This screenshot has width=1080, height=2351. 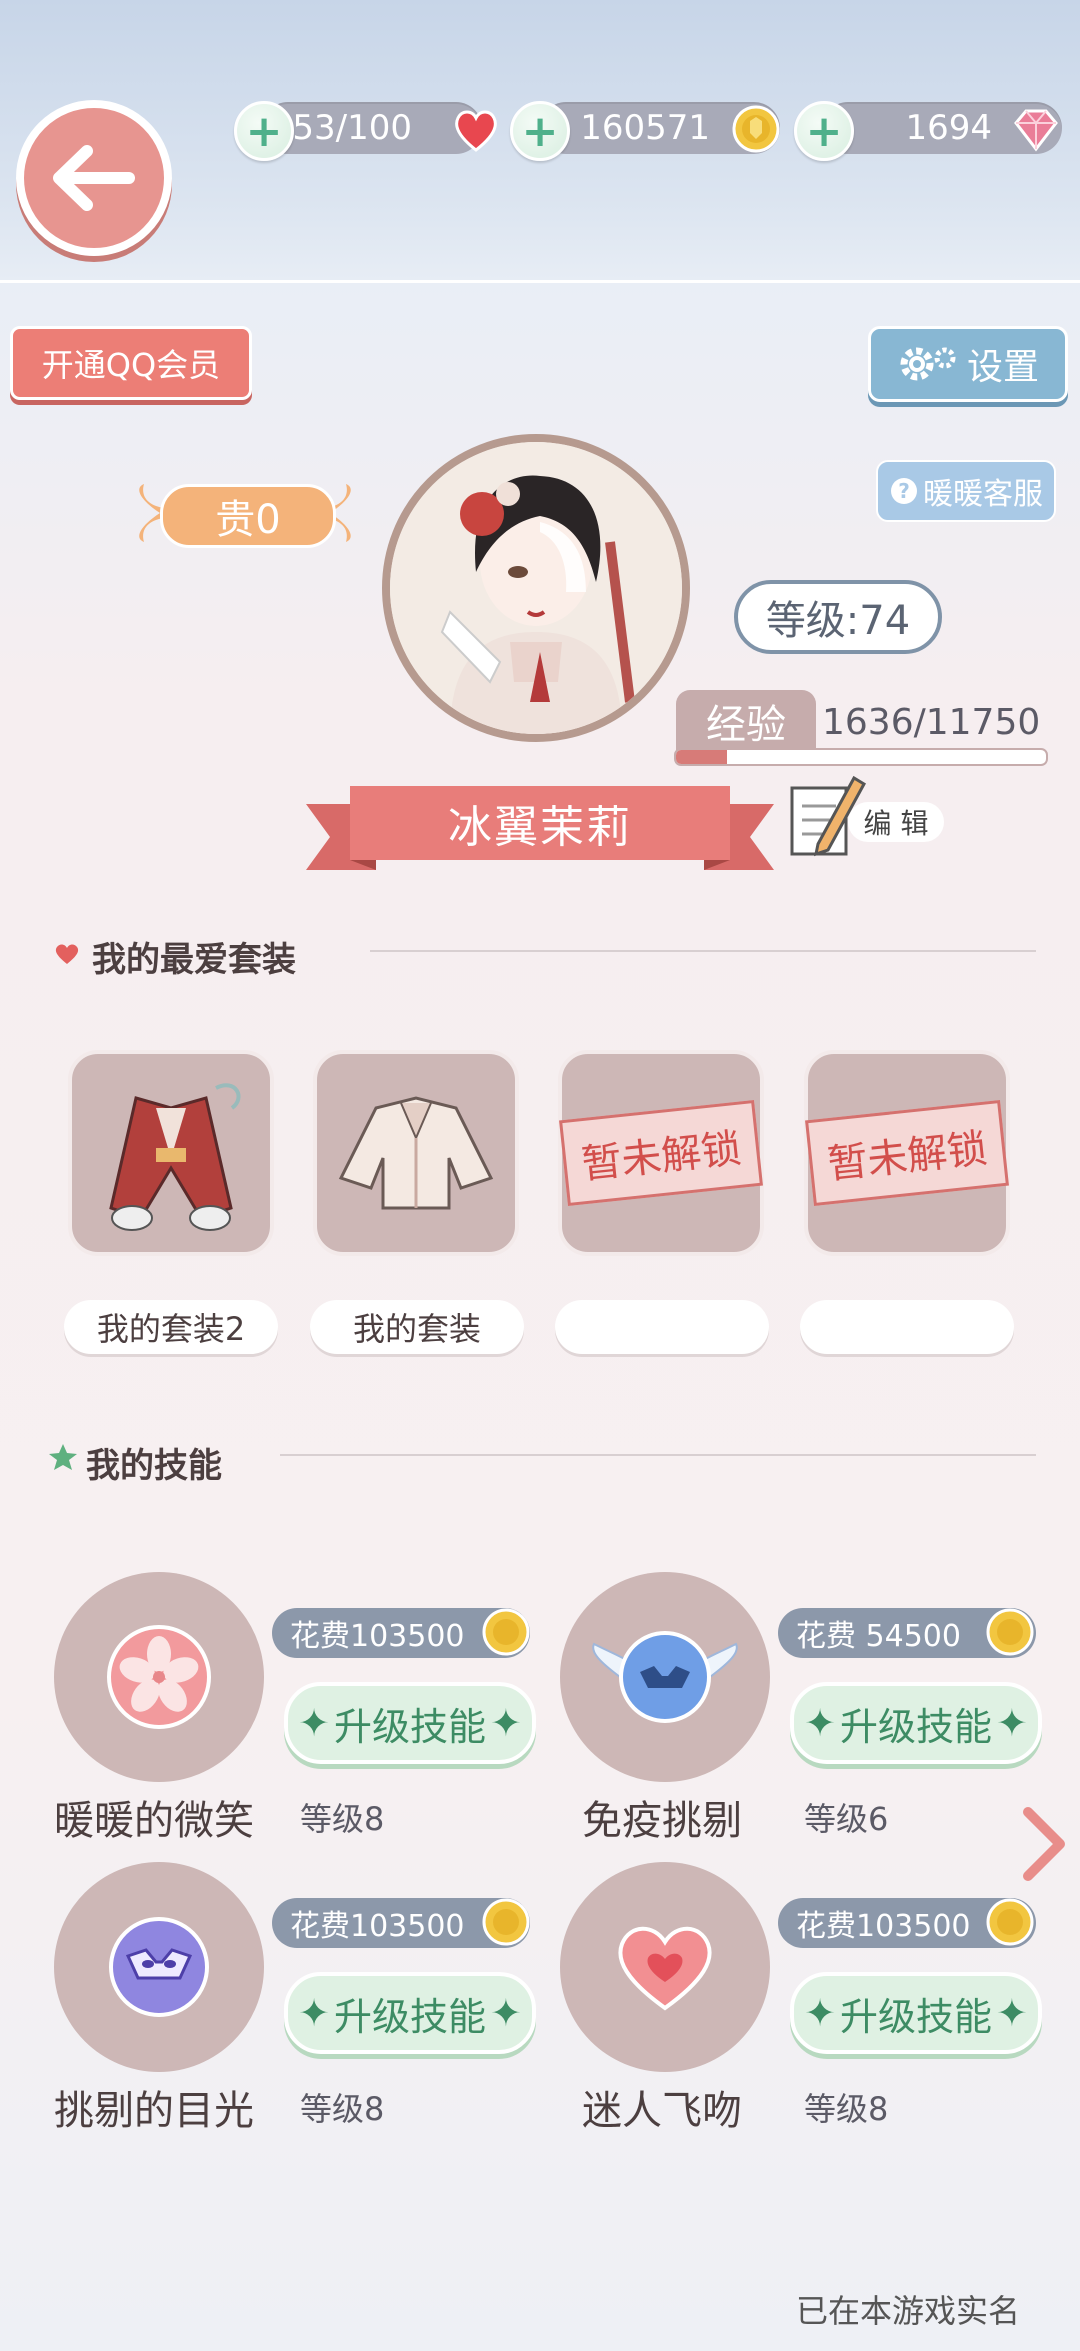 I want to click on vip-badge: 贵0, so click(x=245, y=514).